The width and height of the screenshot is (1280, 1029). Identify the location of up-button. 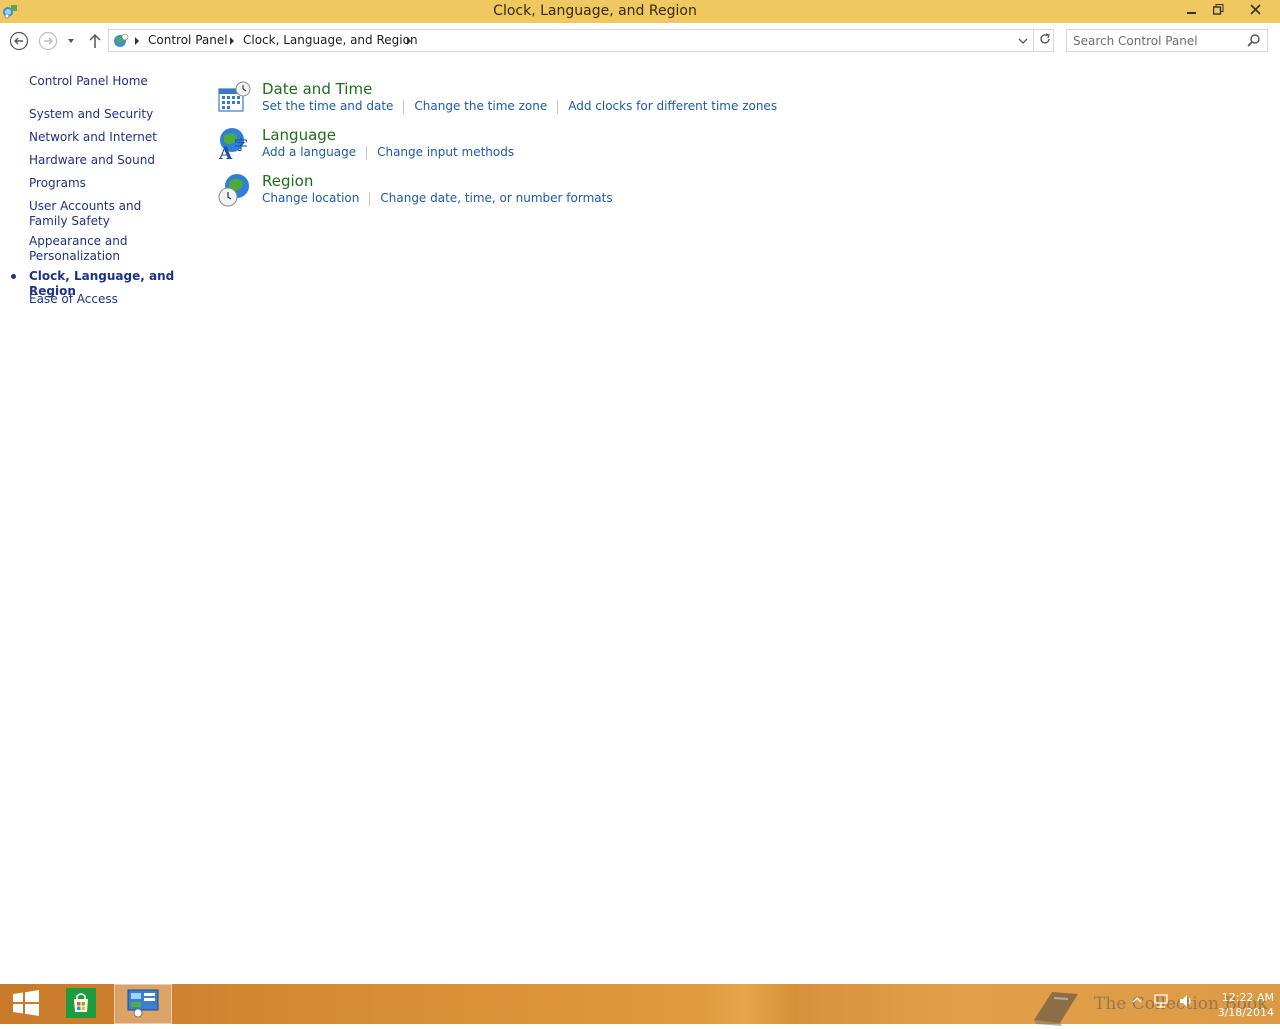
(95, 42).